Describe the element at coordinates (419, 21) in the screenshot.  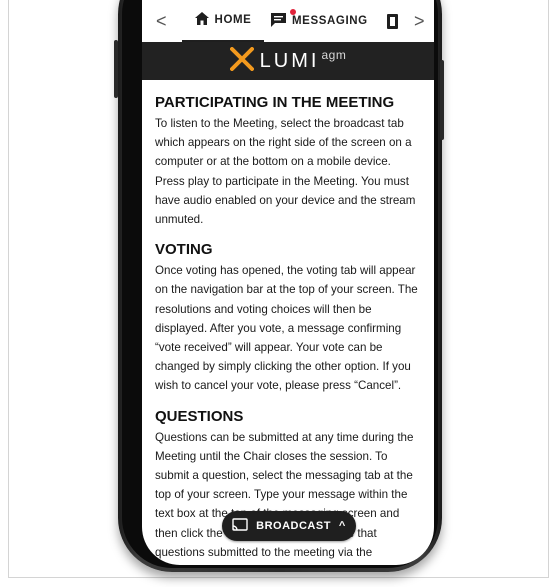
I see `nav-next-arrow: >` at that location.